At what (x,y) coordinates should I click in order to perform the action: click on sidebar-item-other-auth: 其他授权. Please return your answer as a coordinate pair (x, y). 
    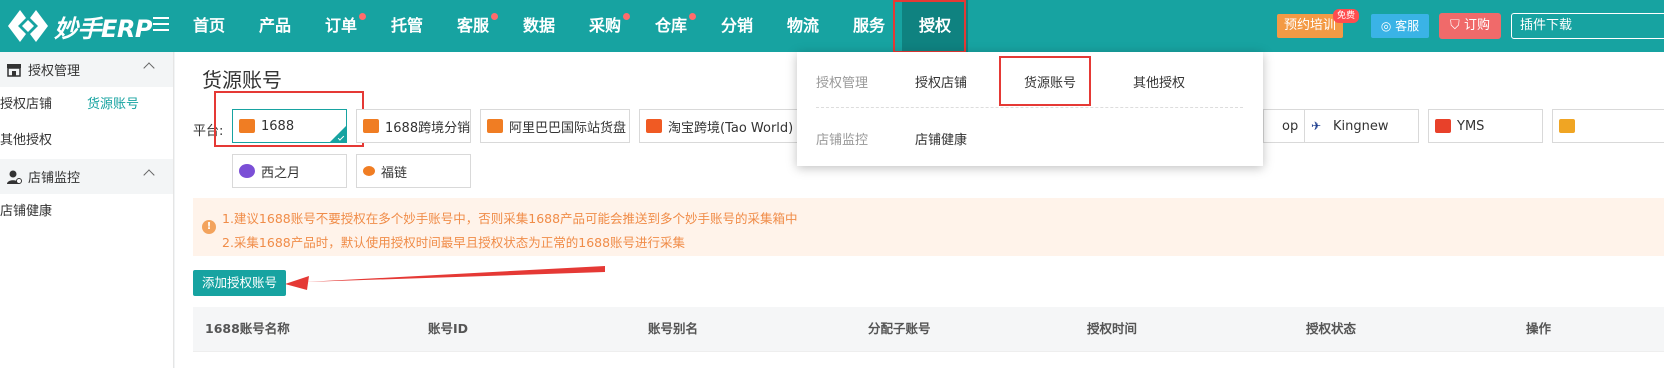
    Looking at the image, I should click on (72, 141).